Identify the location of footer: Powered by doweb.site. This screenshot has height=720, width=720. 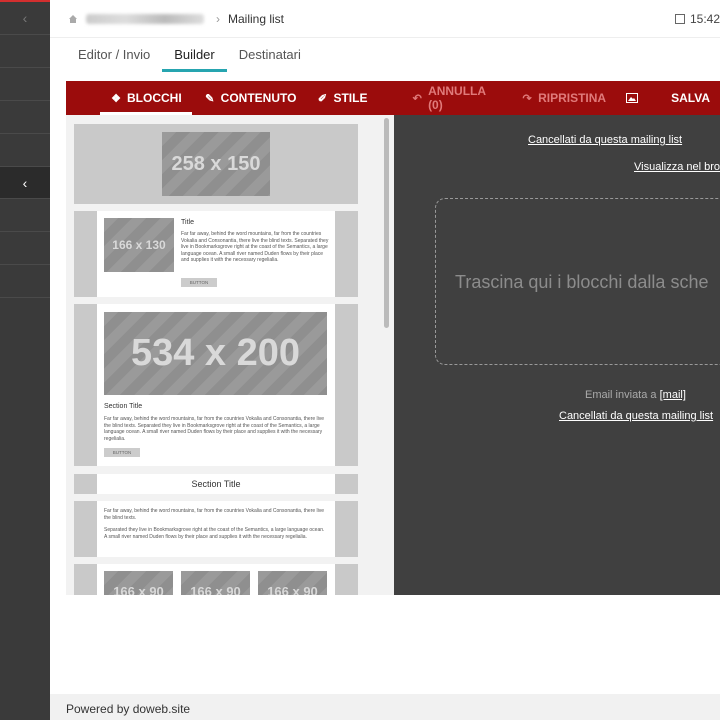
(385, 707).